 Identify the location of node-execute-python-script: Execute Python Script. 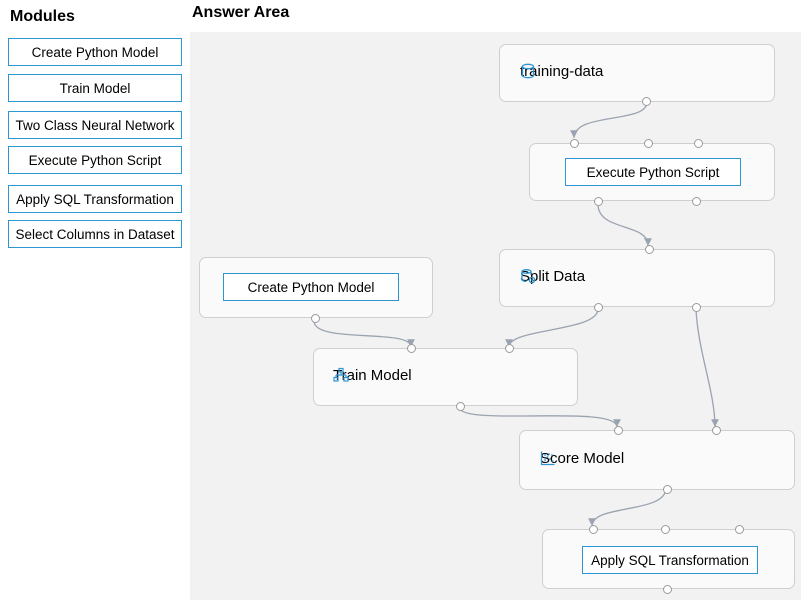
(652, 172).